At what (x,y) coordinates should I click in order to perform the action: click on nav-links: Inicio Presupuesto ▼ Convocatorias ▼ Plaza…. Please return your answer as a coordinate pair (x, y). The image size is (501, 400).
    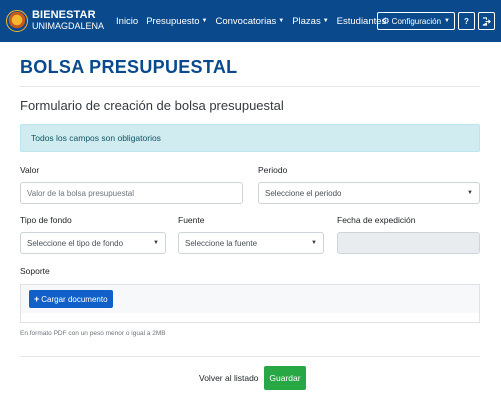
    Looking at the image, I should click on (255, 21).